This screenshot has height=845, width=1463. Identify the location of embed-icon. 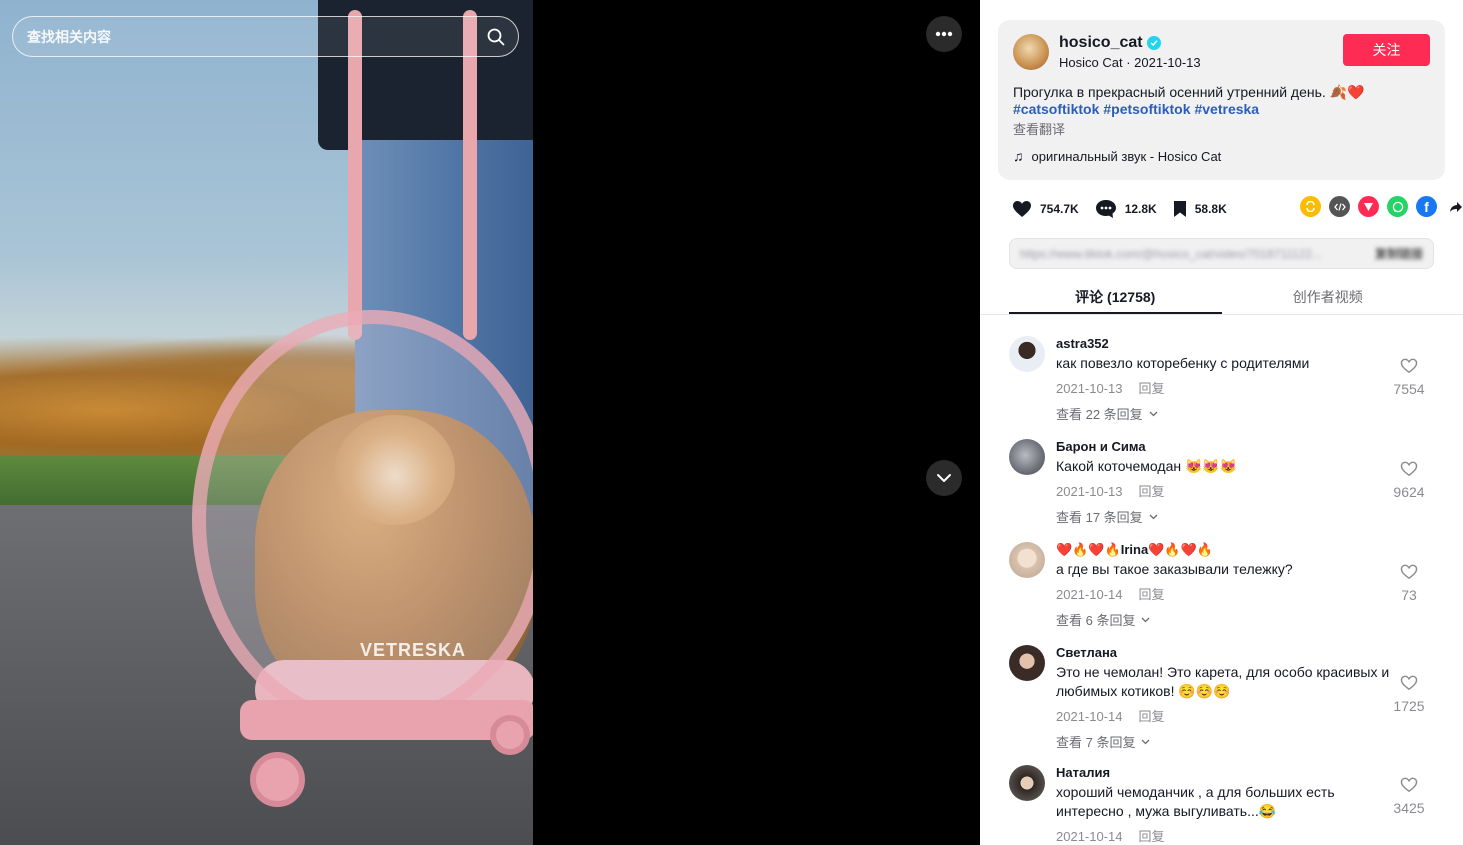
(1339, 206).